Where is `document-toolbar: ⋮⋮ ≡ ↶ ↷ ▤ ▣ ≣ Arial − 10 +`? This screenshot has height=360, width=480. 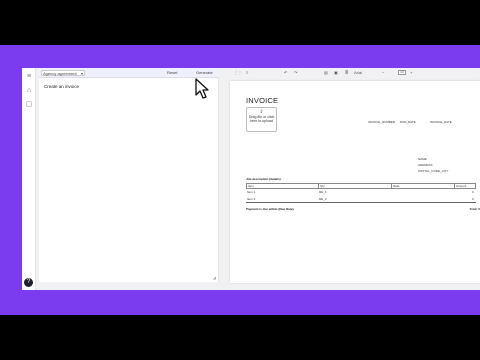
document-toolbar: ⋮⋮ ≡ ↶ ↷ ▤ ▣ ≣ Arial − 10 + is located at coordinates (356, 73).